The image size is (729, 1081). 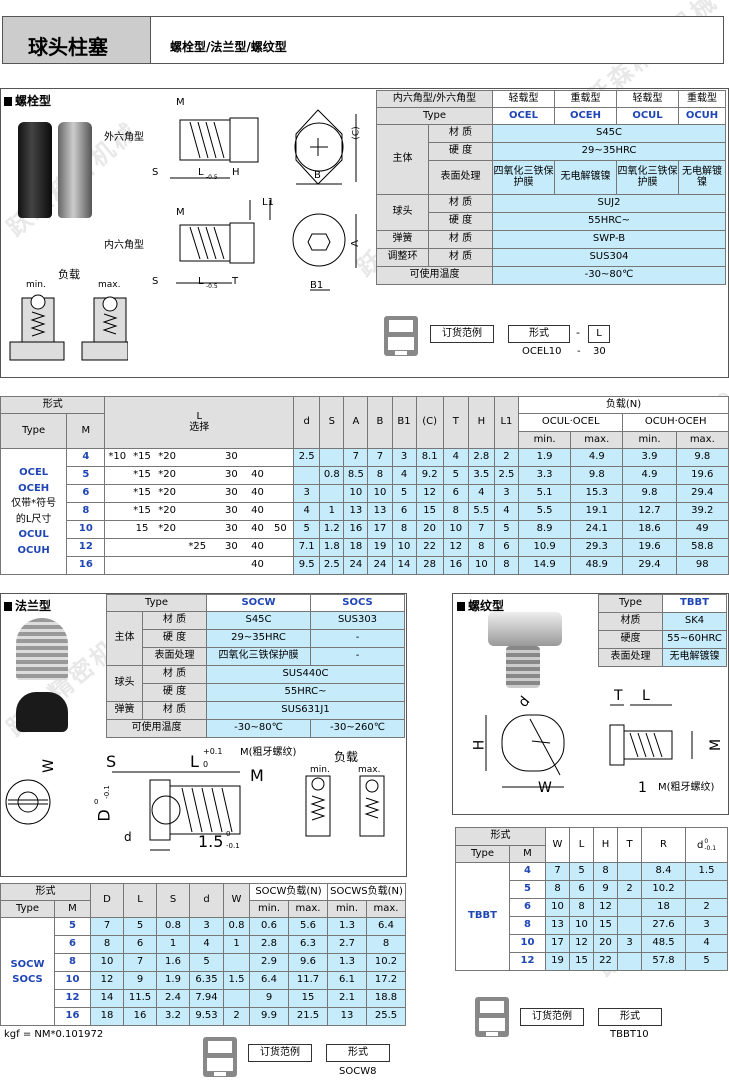 What do you see at coordinates (203, 971) in the screenshot?
I see `table-row: SOCW SOCS 5 7 5 0.8 3 0.8 0.6 5.6 1.3 6.4` at bounding box center [203, 971].